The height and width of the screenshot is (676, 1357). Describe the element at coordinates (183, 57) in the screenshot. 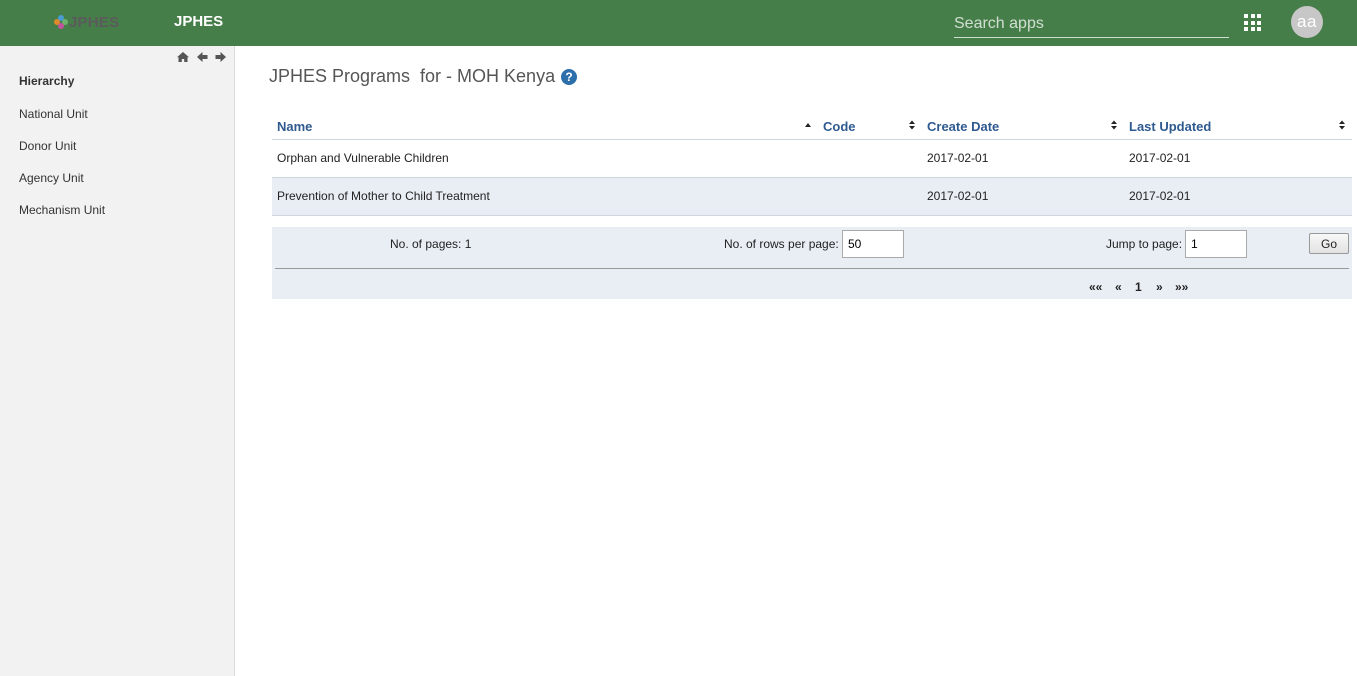

I see `home-icon` at that location.